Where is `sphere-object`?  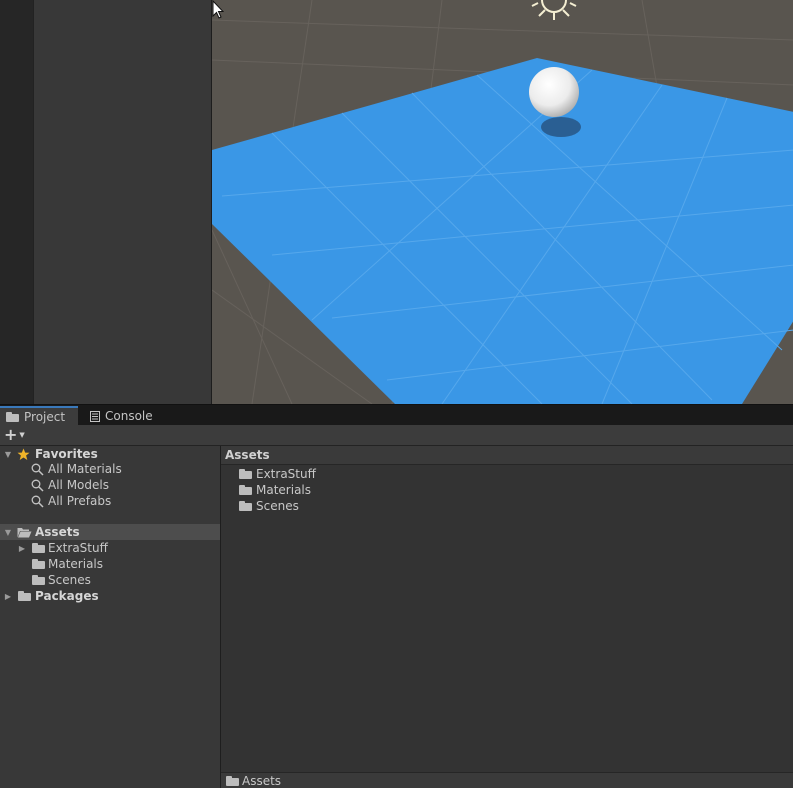
sphere-object is located at coordinates (554, 92).